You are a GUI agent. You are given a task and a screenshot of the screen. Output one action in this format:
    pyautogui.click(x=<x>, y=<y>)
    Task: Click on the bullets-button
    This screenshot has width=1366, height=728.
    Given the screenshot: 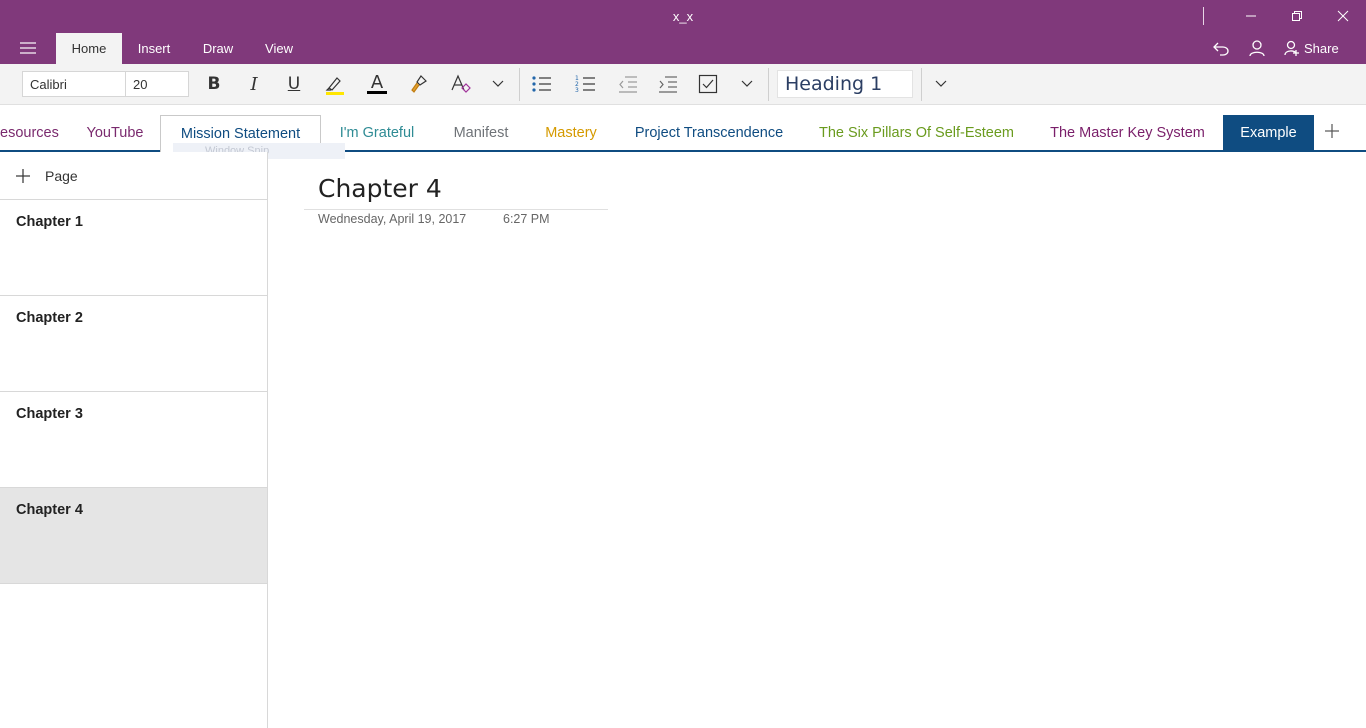 What is the action you would take?
    pyautogui.click(x=542, y=84)
    